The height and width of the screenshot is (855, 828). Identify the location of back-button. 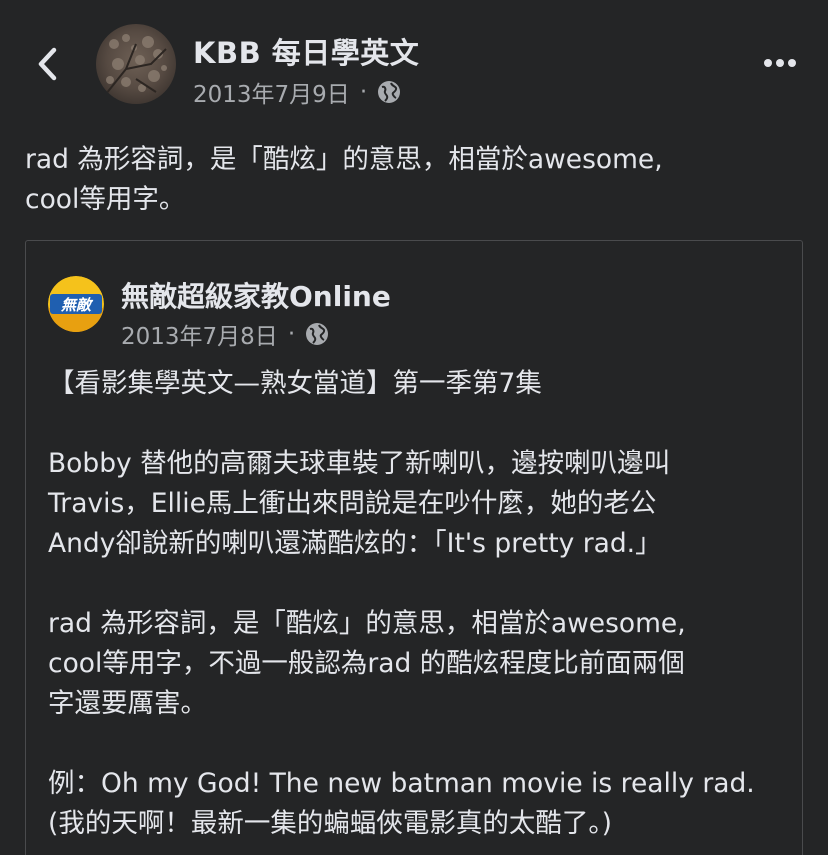
(47, 64).